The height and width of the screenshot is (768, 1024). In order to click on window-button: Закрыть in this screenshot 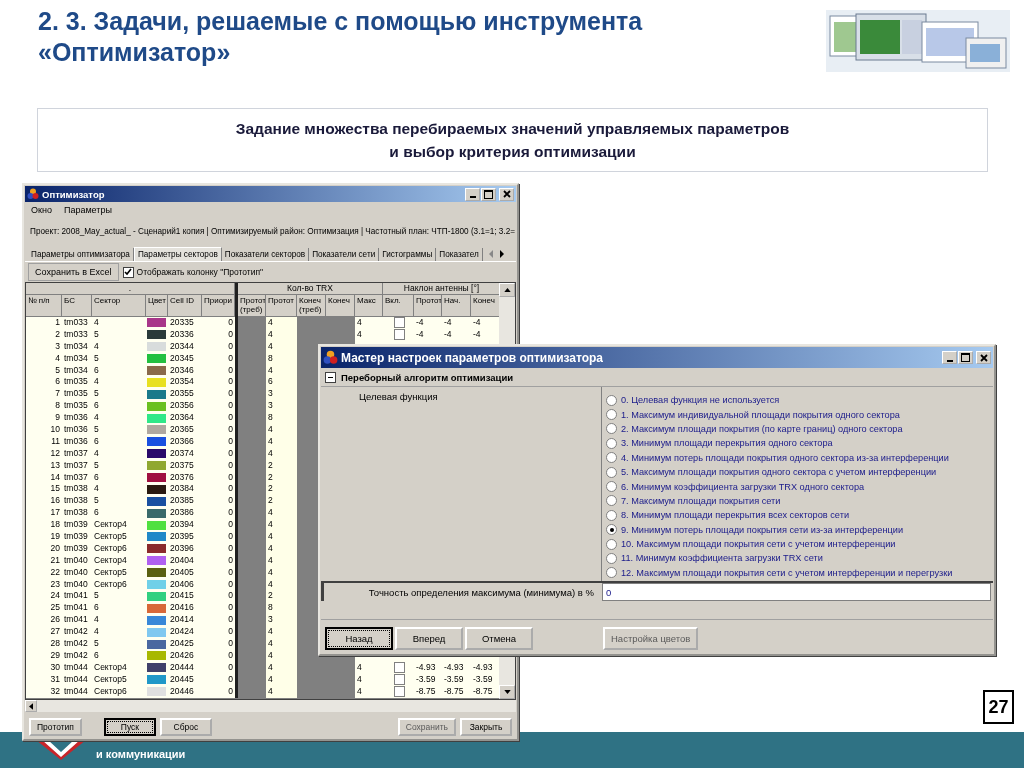, I will do `click(486, 727)`.